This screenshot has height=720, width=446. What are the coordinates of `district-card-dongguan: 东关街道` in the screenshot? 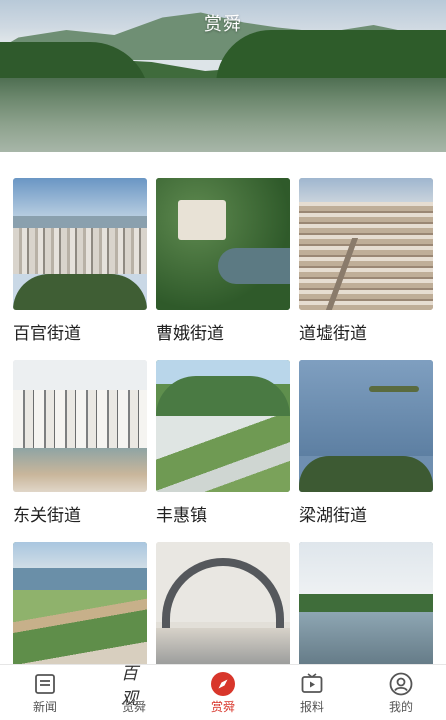 It's located at (80, 451).